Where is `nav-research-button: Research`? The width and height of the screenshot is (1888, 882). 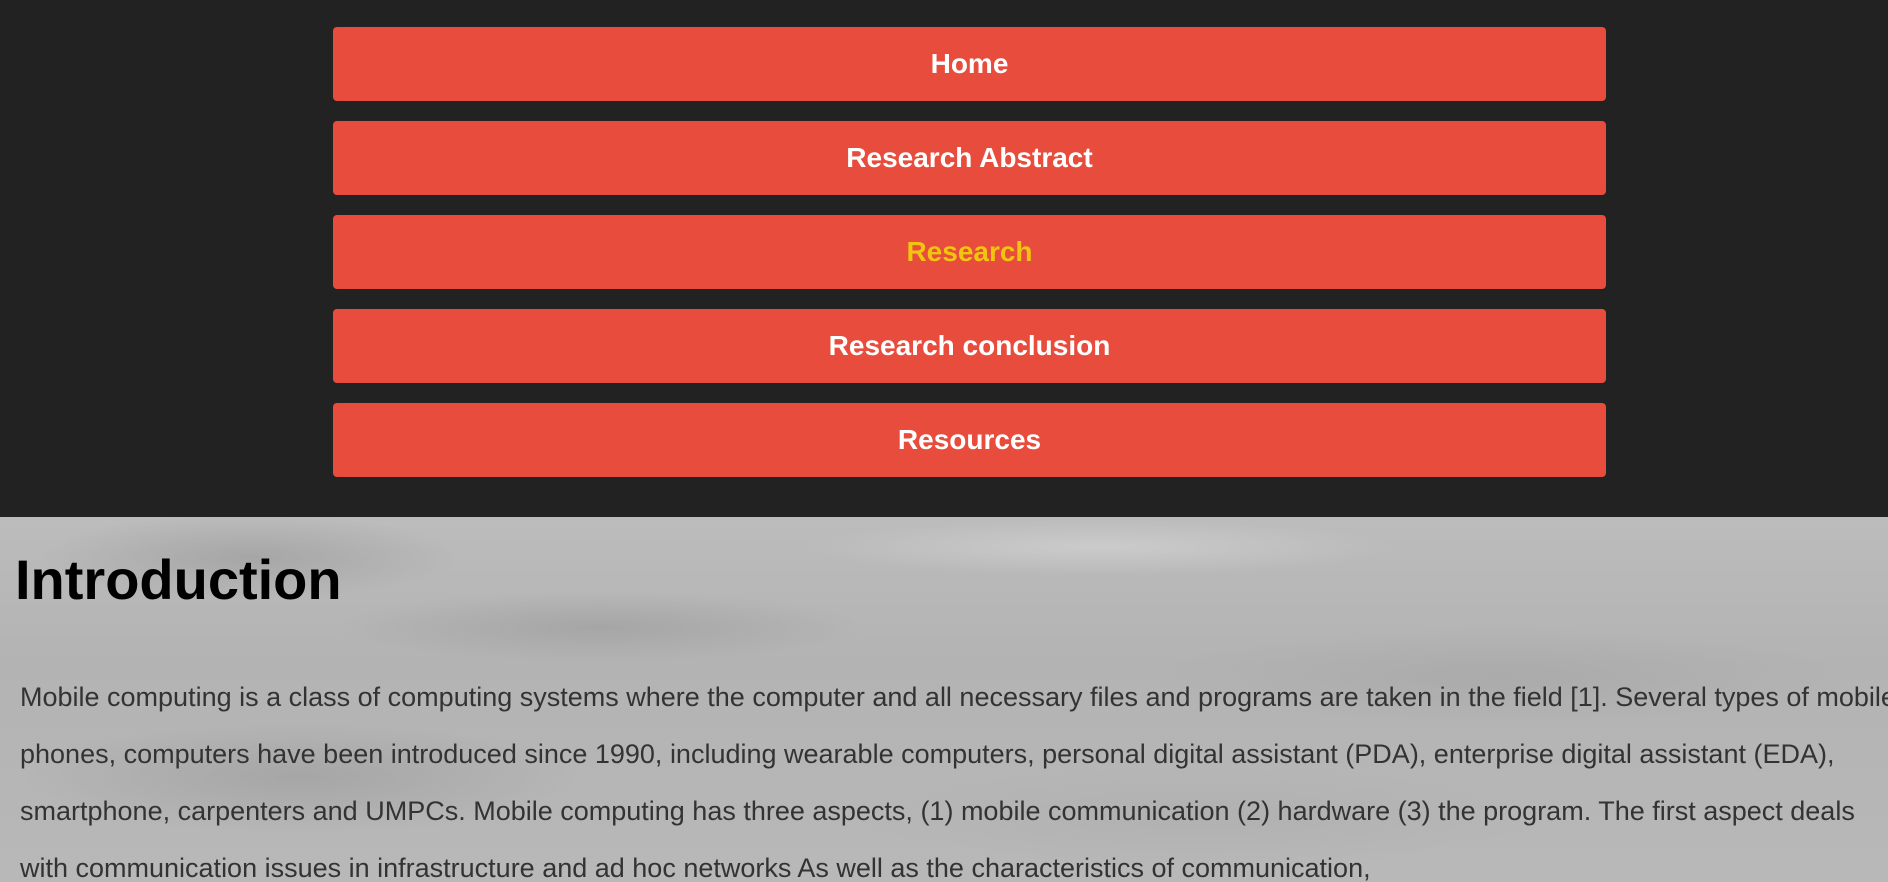 nav-research-button: Research is located at coordinates (969, 252).